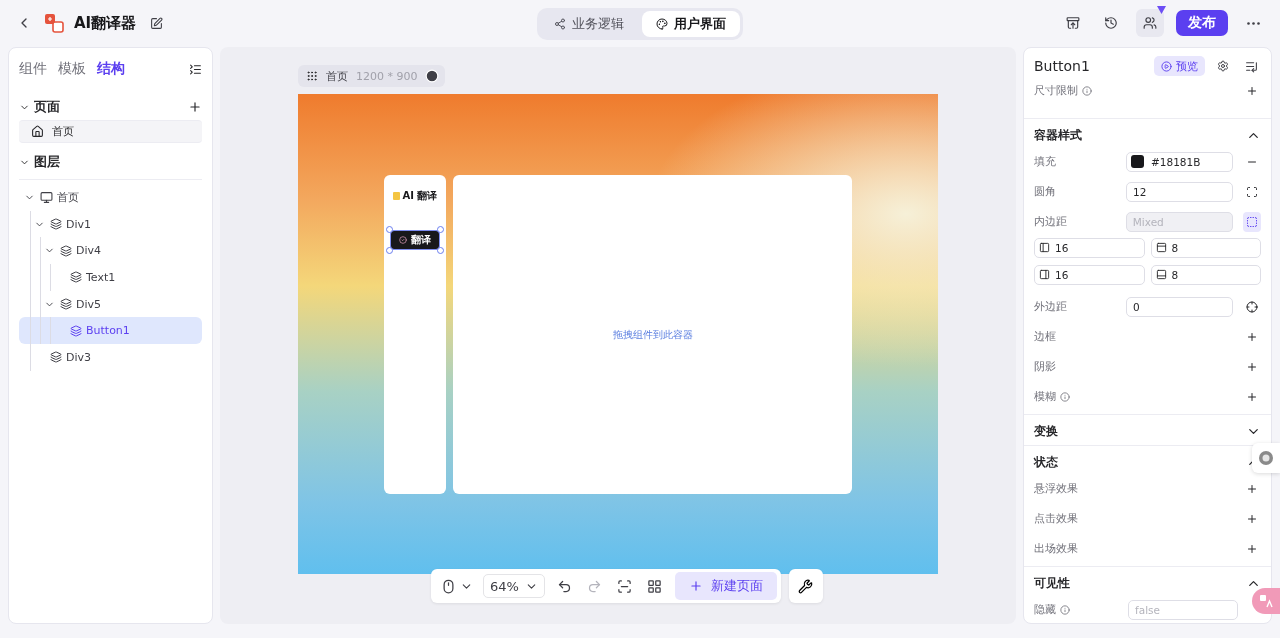 The height and width of the screenshot is (638, 1280). What do you see at coordinates (514, 586) in the screenshot?
I see `zoom-select: 64%` at bounding box center [514, 586].